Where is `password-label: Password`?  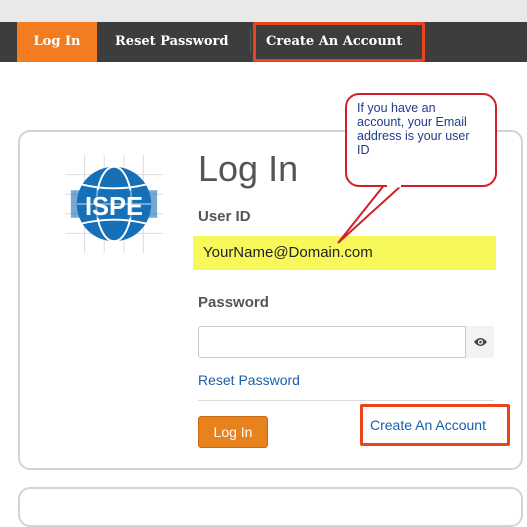 password-label: Password is located at coordinates (233, 302).